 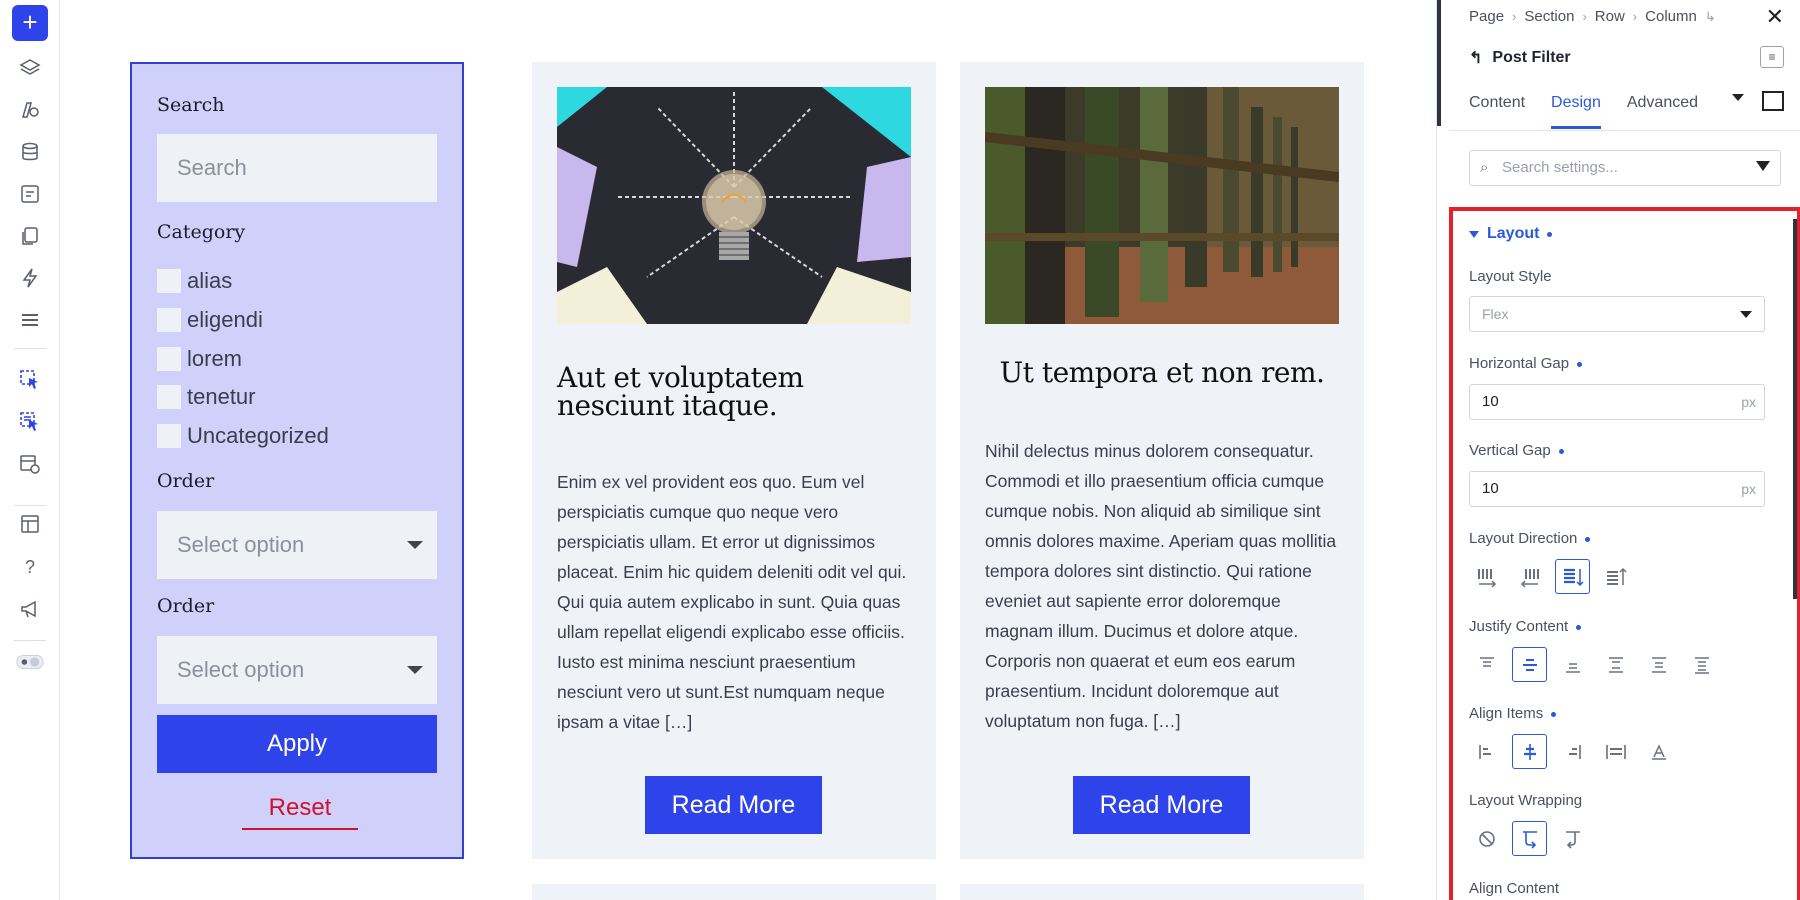 I want to click on justify-space-around-icon, so click(x=1658, y=664).